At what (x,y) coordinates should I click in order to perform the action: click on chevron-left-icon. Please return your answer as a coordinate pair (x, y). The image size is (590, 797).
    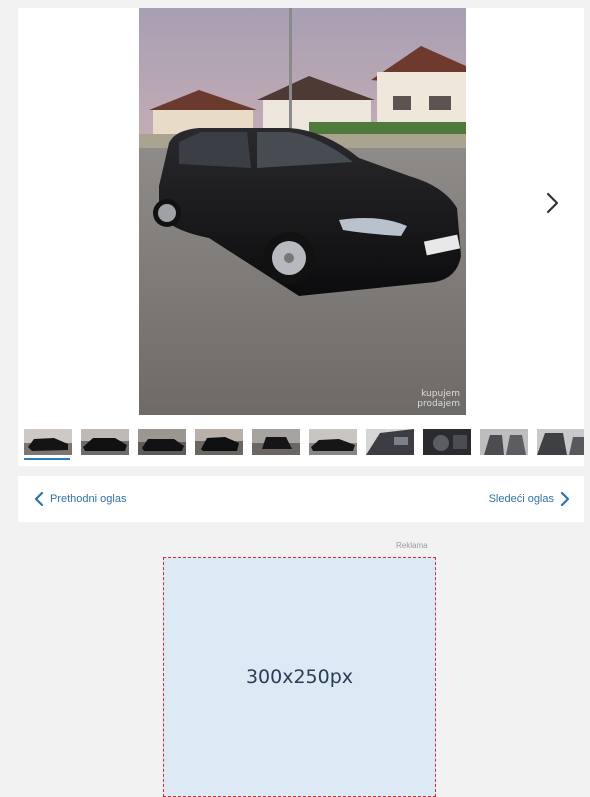
    Looking at the image, I should click on (39, 499).